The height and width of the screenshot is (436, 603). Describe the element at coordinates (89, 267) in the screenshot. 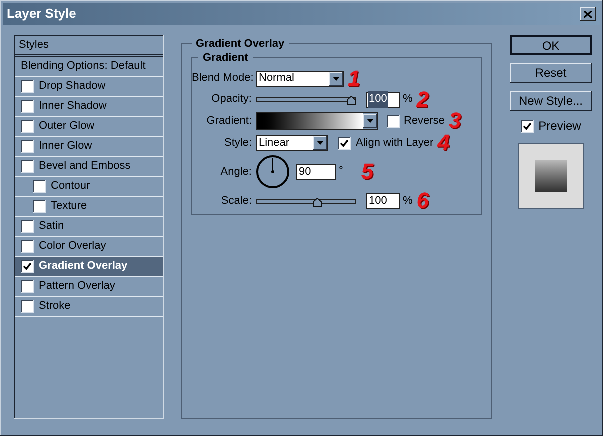

I see `style-list-item: Gradient Overlay` at that location.